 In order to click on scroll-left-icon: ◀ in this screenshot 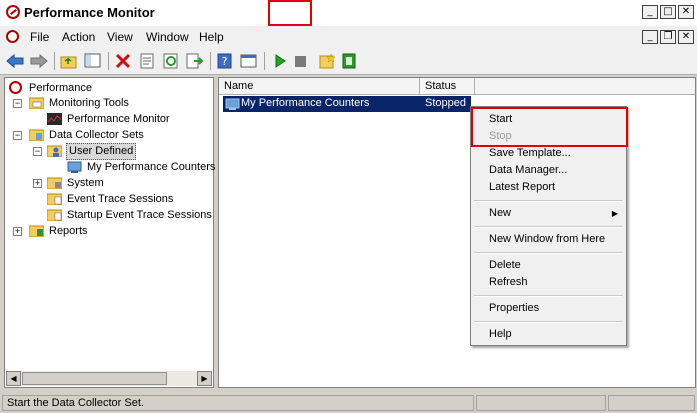, I will do `click(13, 378)`.